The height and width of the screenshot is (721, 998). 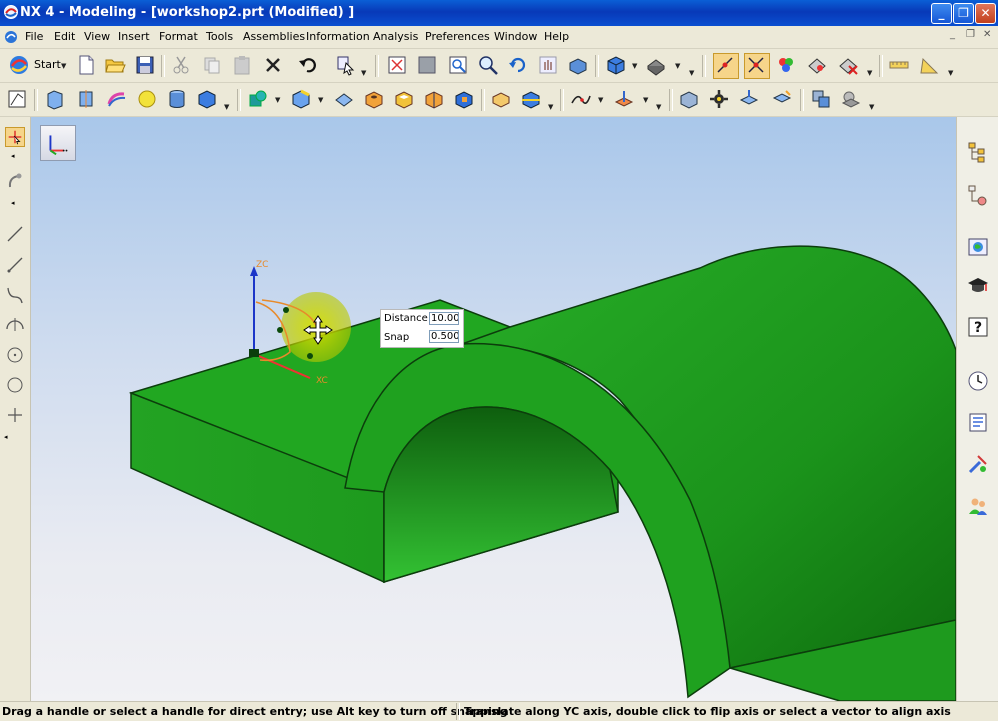 I want to click on menu-window: Window, so click(x=515, y=36).